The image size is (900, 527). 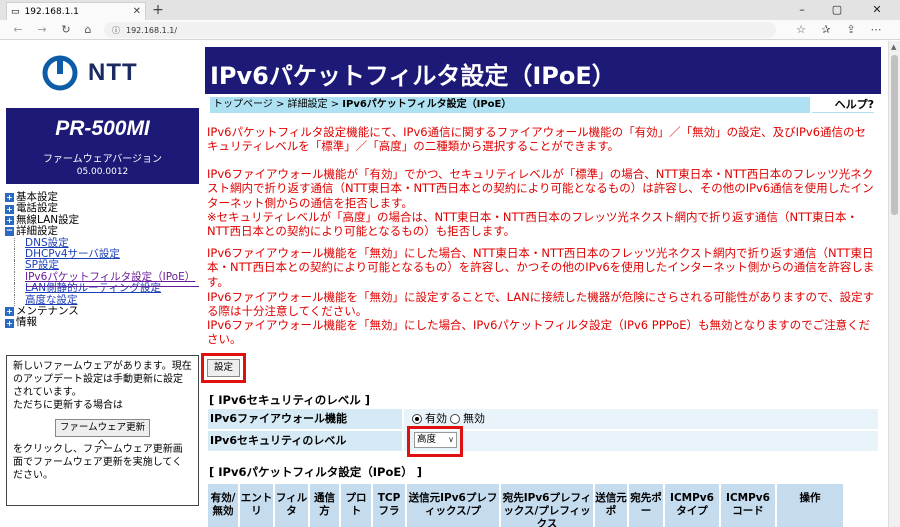 I want to click on firmware-version: 05.00.0012, so click(x=102, y=172).